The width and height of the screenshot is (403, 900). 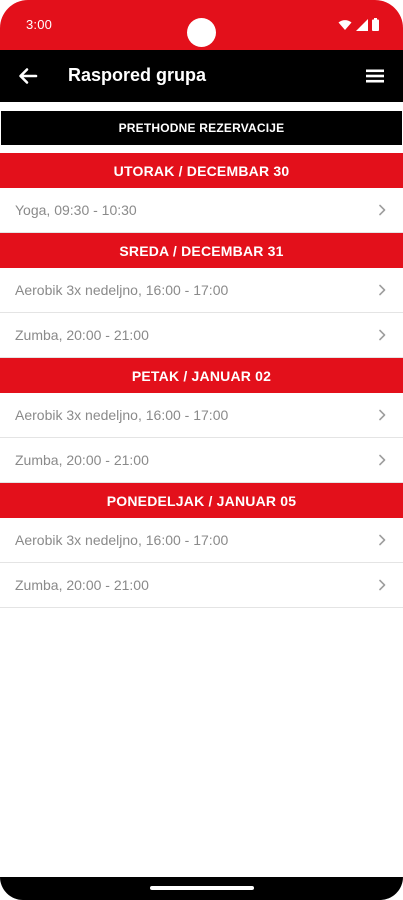 I want to click on signal-icon, so click(x=362, y=24).